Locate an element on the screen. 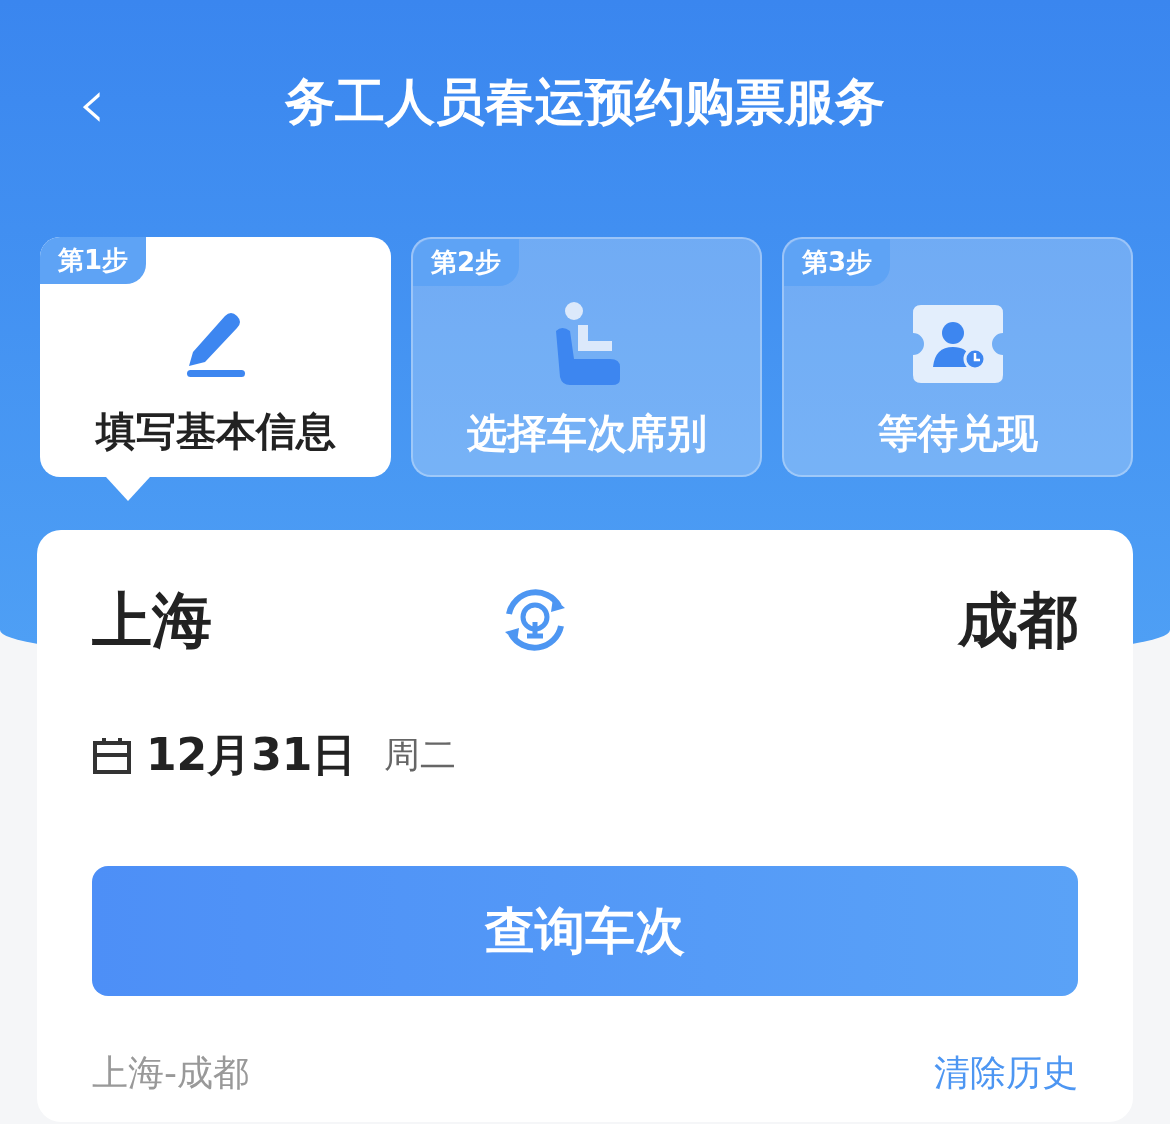  back-button: ‹ is located at coordinates (92, 102).